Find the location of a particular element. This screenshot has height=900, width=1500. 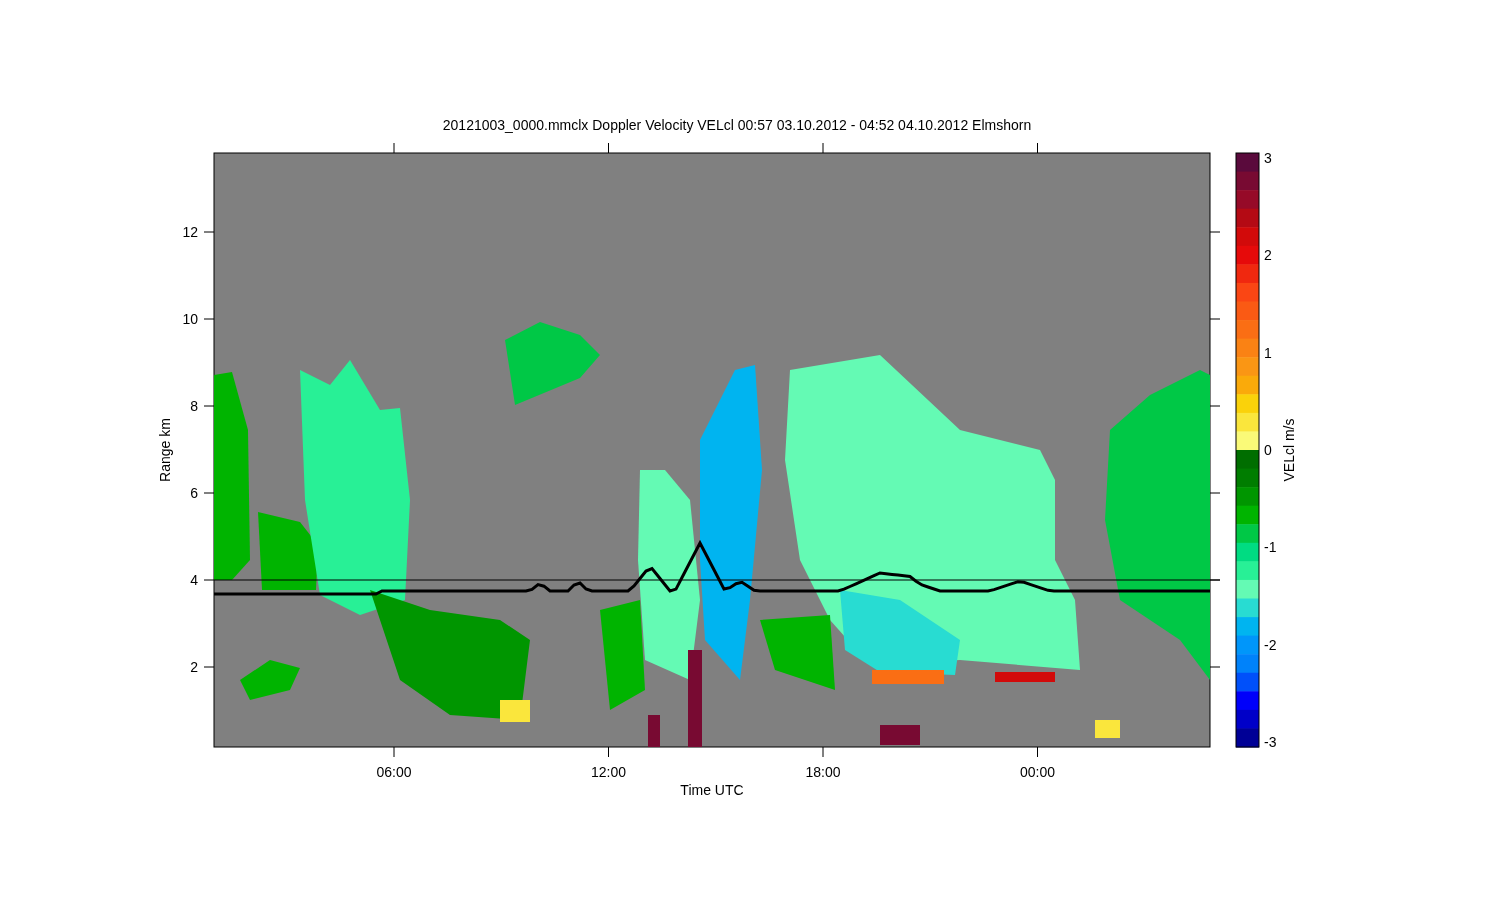

x-tick-label: 06:00 is located at coordinates (394, 772).